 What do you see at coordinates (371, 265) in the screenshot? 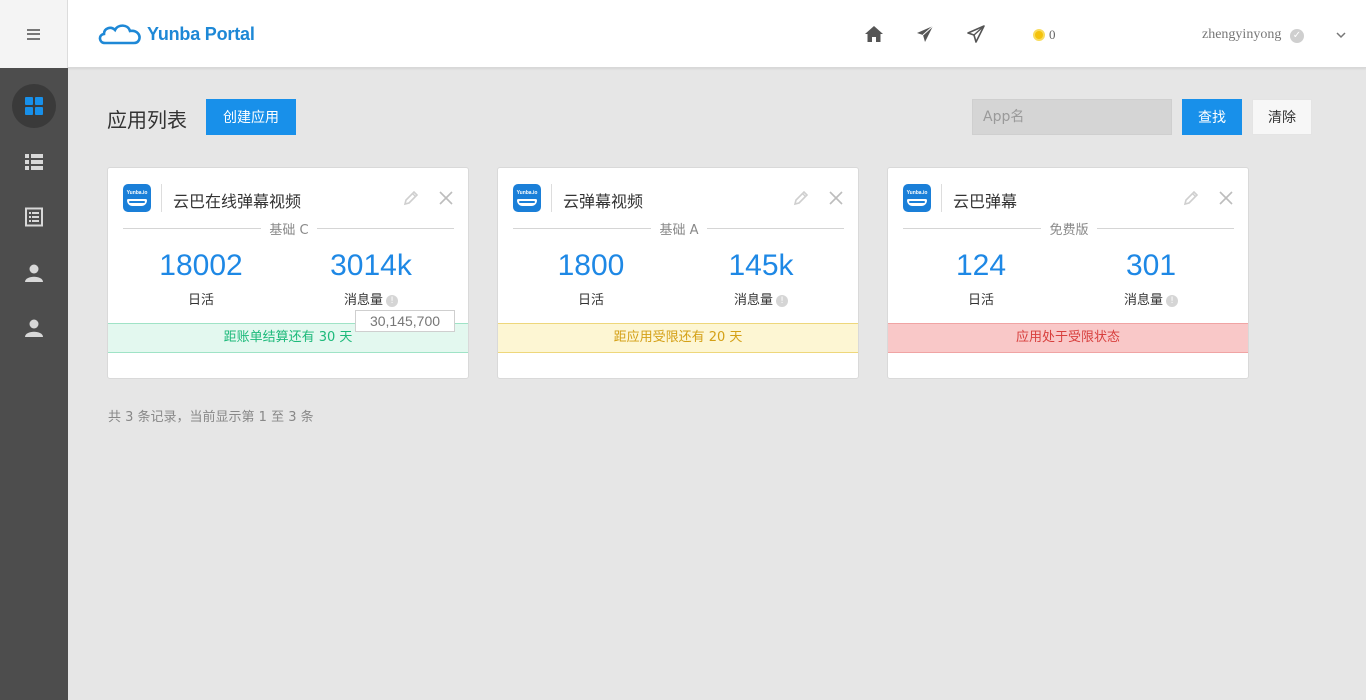
I see `messages-value: 3014k` at bounding box center [371, 265].